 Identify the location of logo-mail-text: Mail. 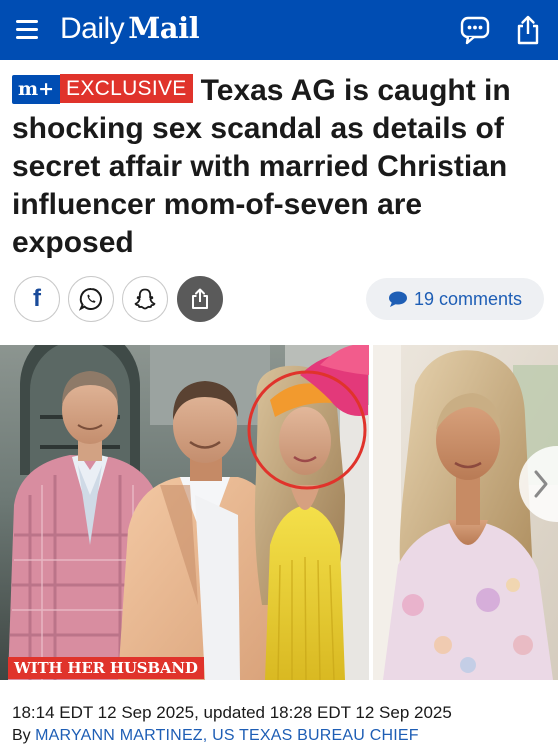
(164, 28).